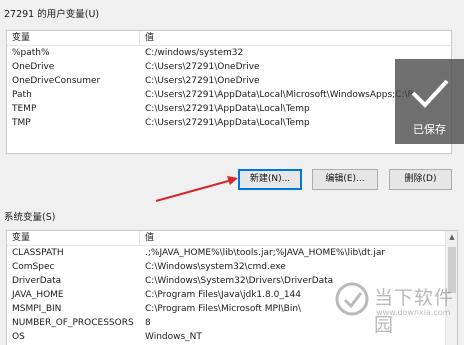 The image size is (464, 345). What do you see at coordinates (73, 323) in the screenshot?
I see `variable-name: NUMBER_OF_PROCESSORS` at bounding box center [73, 323].